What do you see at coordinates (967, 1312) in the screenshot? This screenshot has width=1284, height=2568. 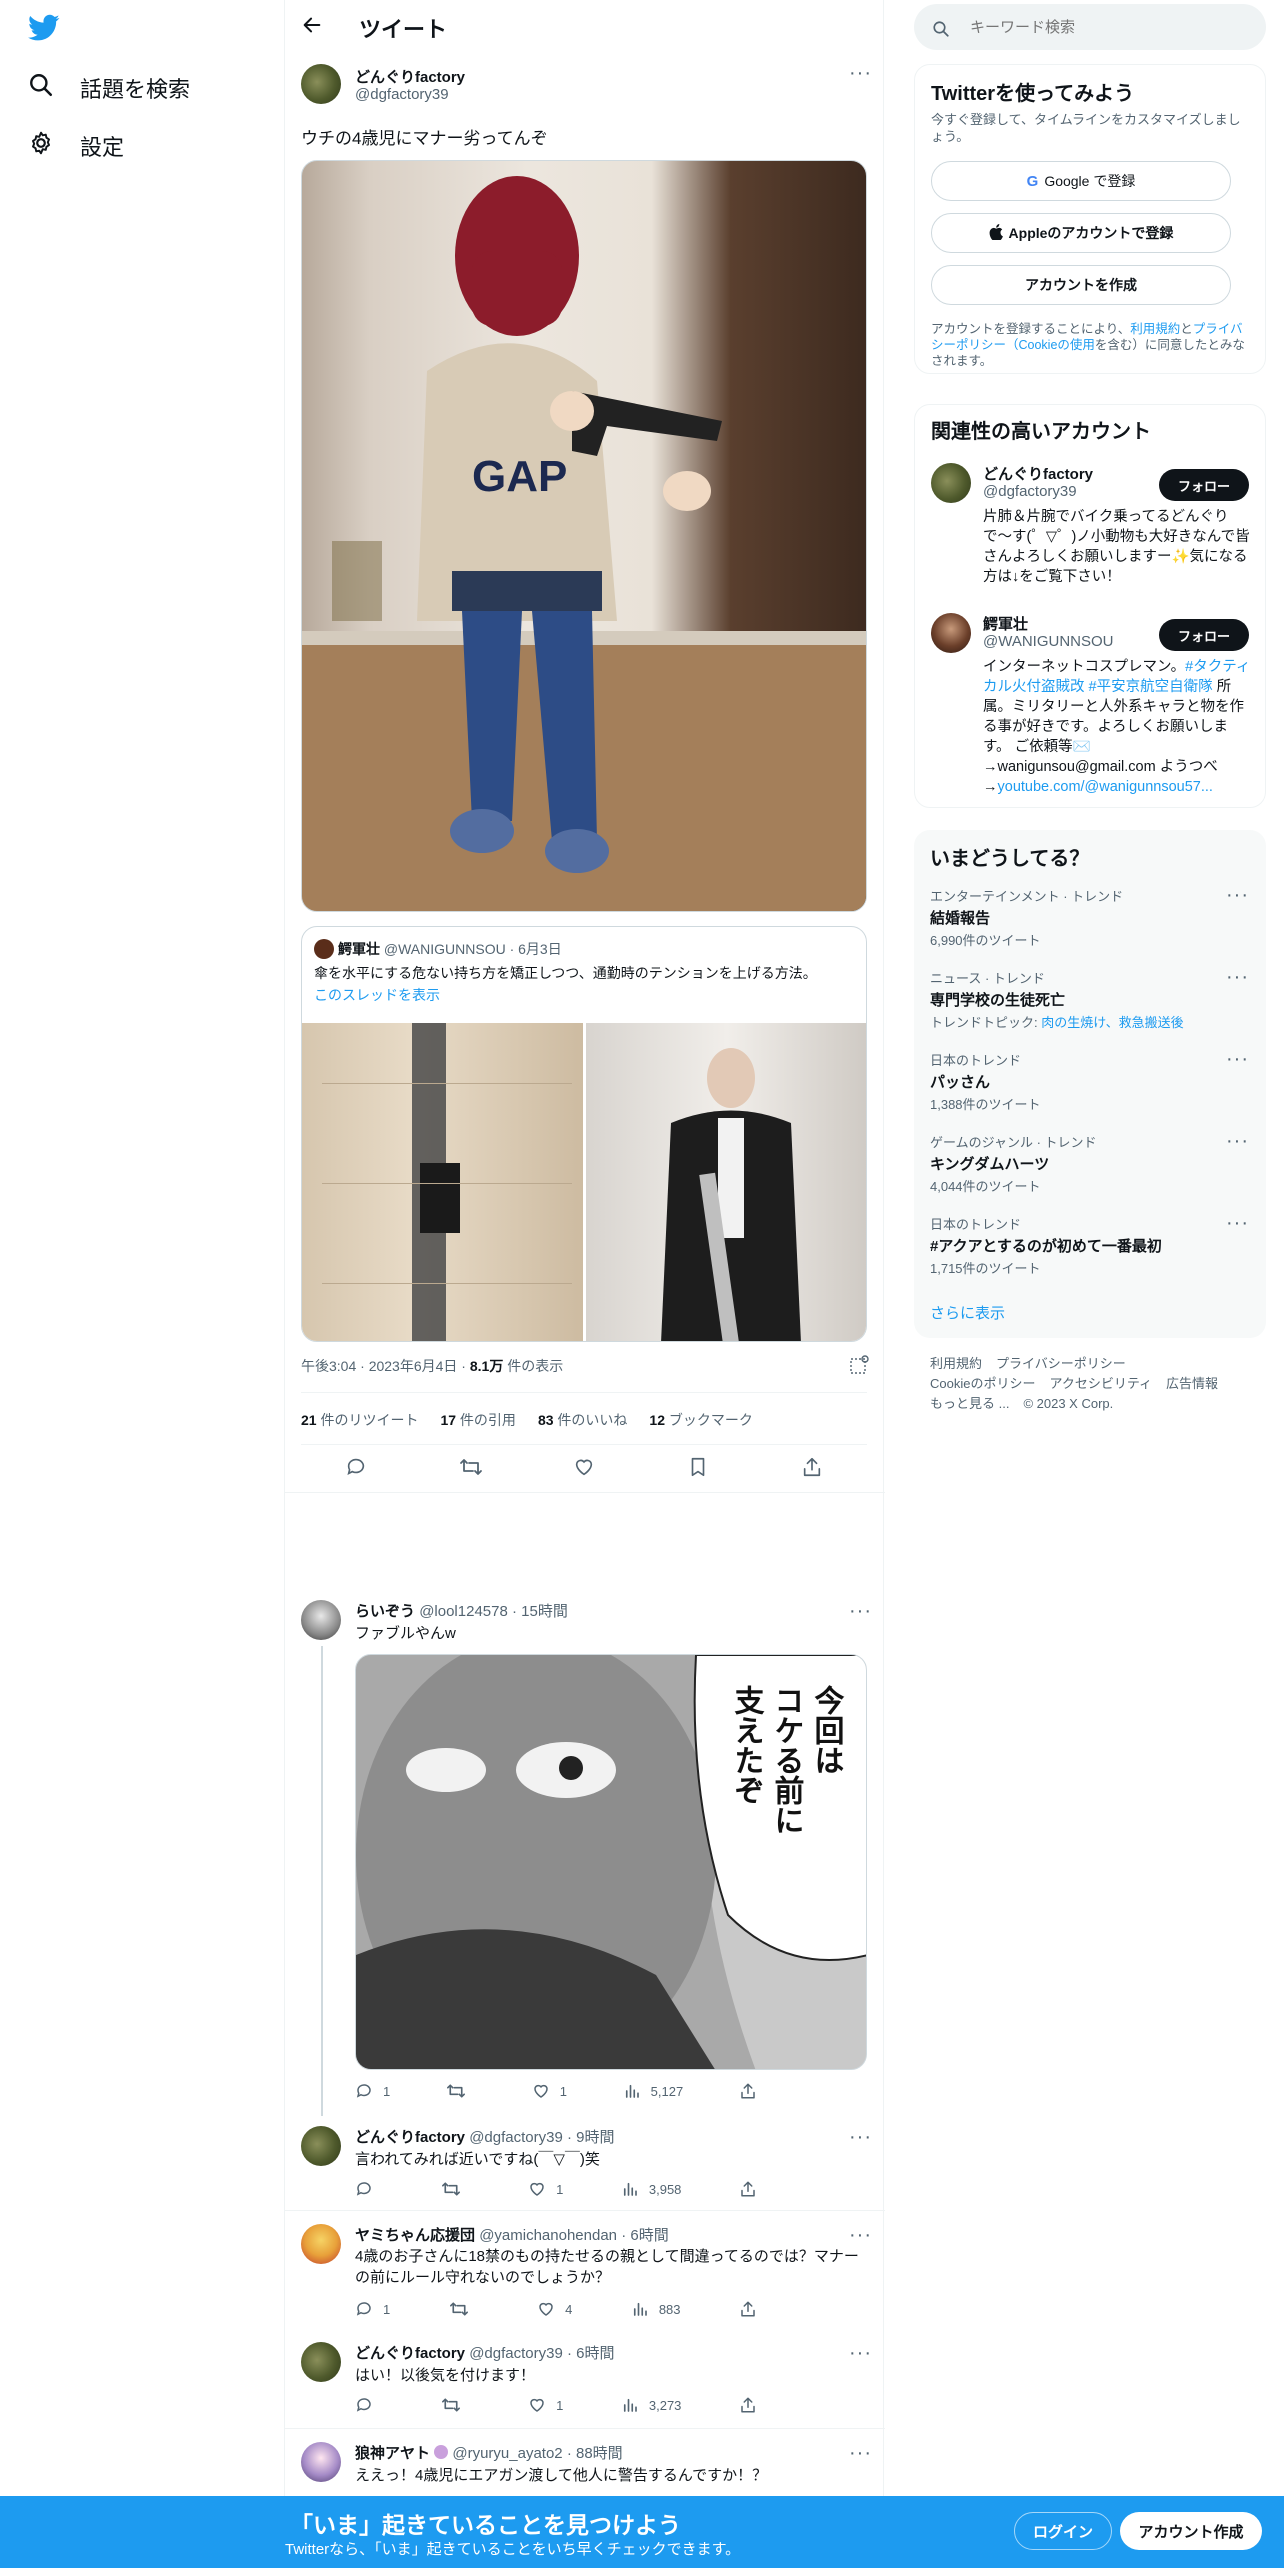 I see `show-more-link: さらに表示` at bounding box center [967, 1312].